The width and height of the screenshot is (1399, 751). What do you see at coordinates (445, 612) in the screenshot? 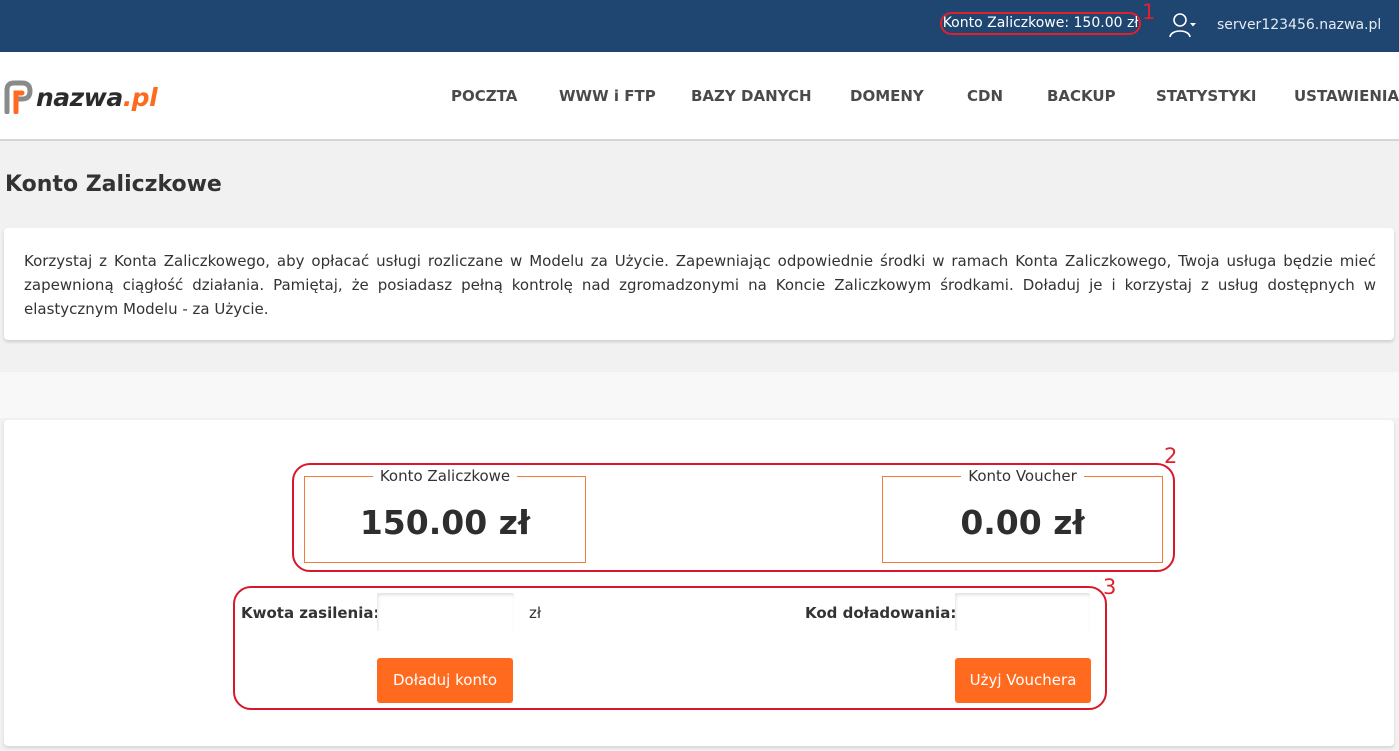
I see `topup-amount-input` at bounding box center [445, 612].